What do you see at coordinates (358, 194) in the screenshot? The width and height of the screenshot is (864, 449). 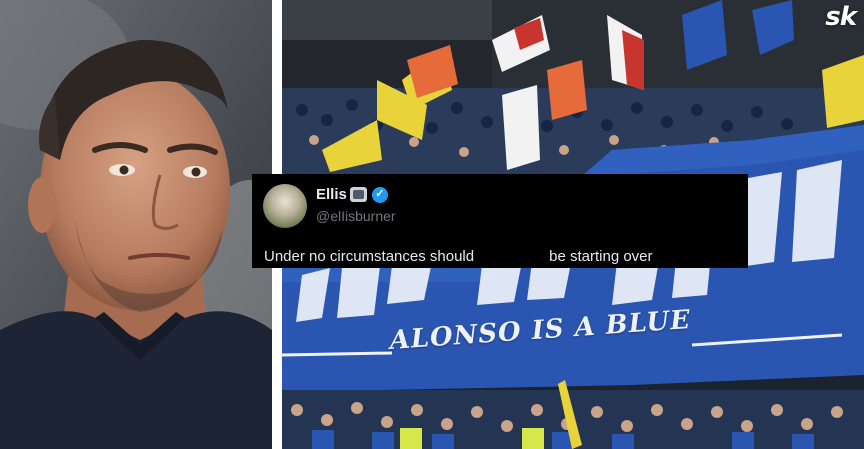 I see `stadium-emoji-icon` at bounding box center [358, 194].